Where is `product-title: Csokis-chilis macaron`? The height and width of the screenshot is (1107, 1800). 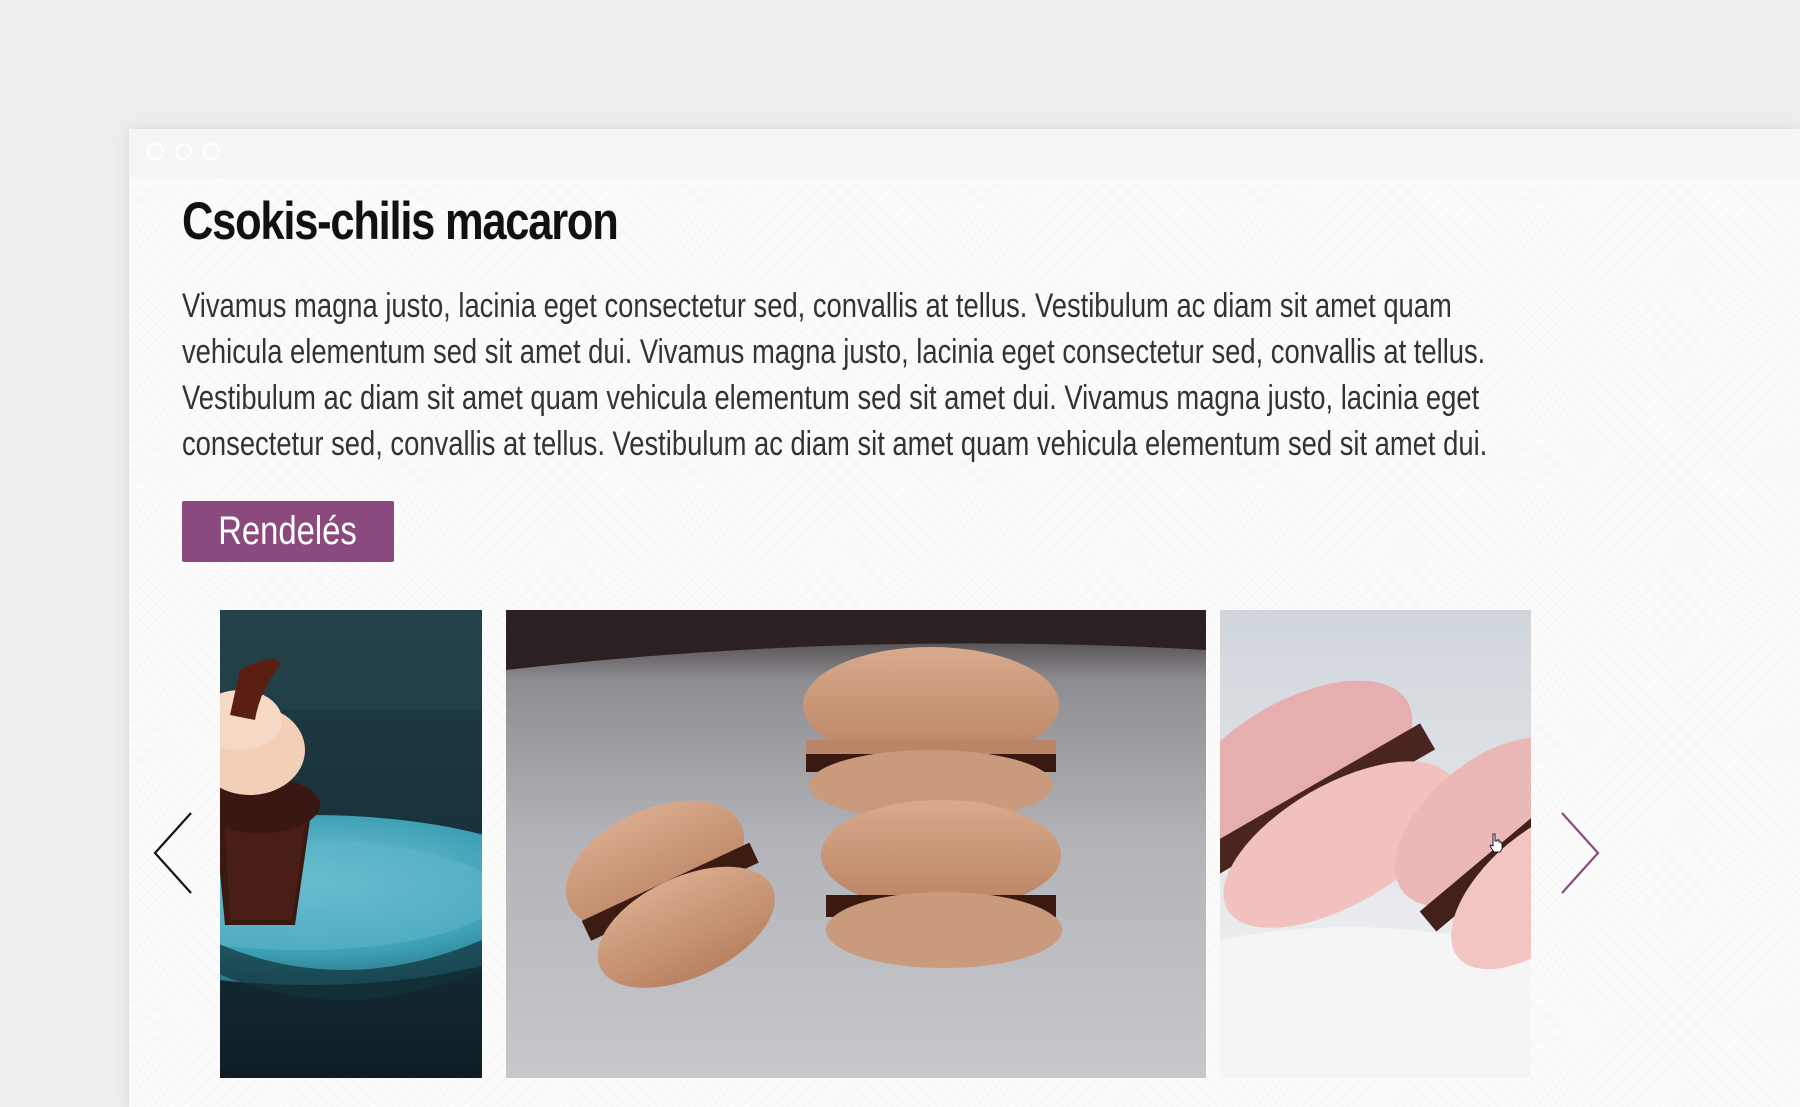 product-title: Csokis-chilis macaron is located at coordinates (400, 221).